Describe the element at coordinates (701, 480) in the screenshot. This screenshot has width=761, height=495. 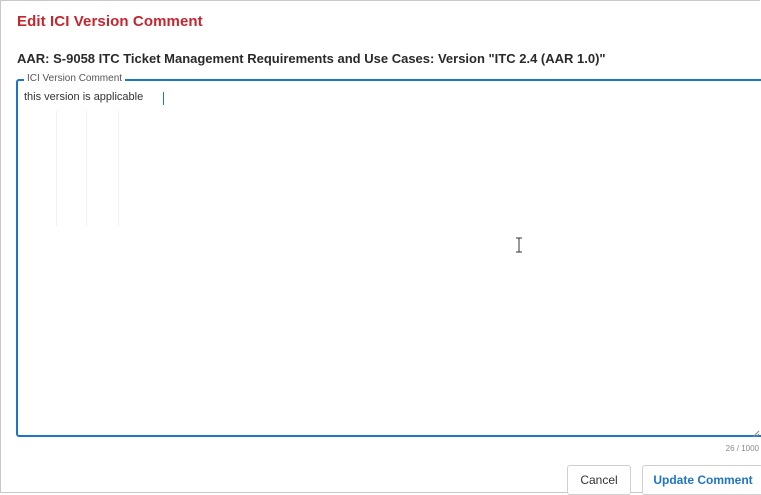
I see `update-comment-button: Update Comment` at that location.